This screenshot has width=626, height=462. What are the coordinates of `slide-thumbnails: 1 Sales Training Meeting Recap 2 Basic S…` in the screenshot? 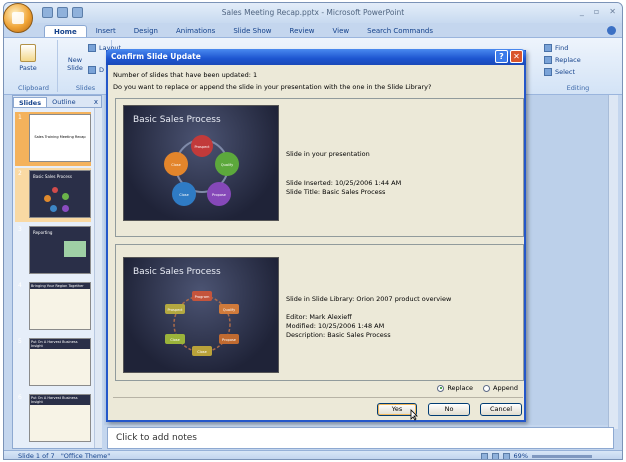 It's located at (53, 278).